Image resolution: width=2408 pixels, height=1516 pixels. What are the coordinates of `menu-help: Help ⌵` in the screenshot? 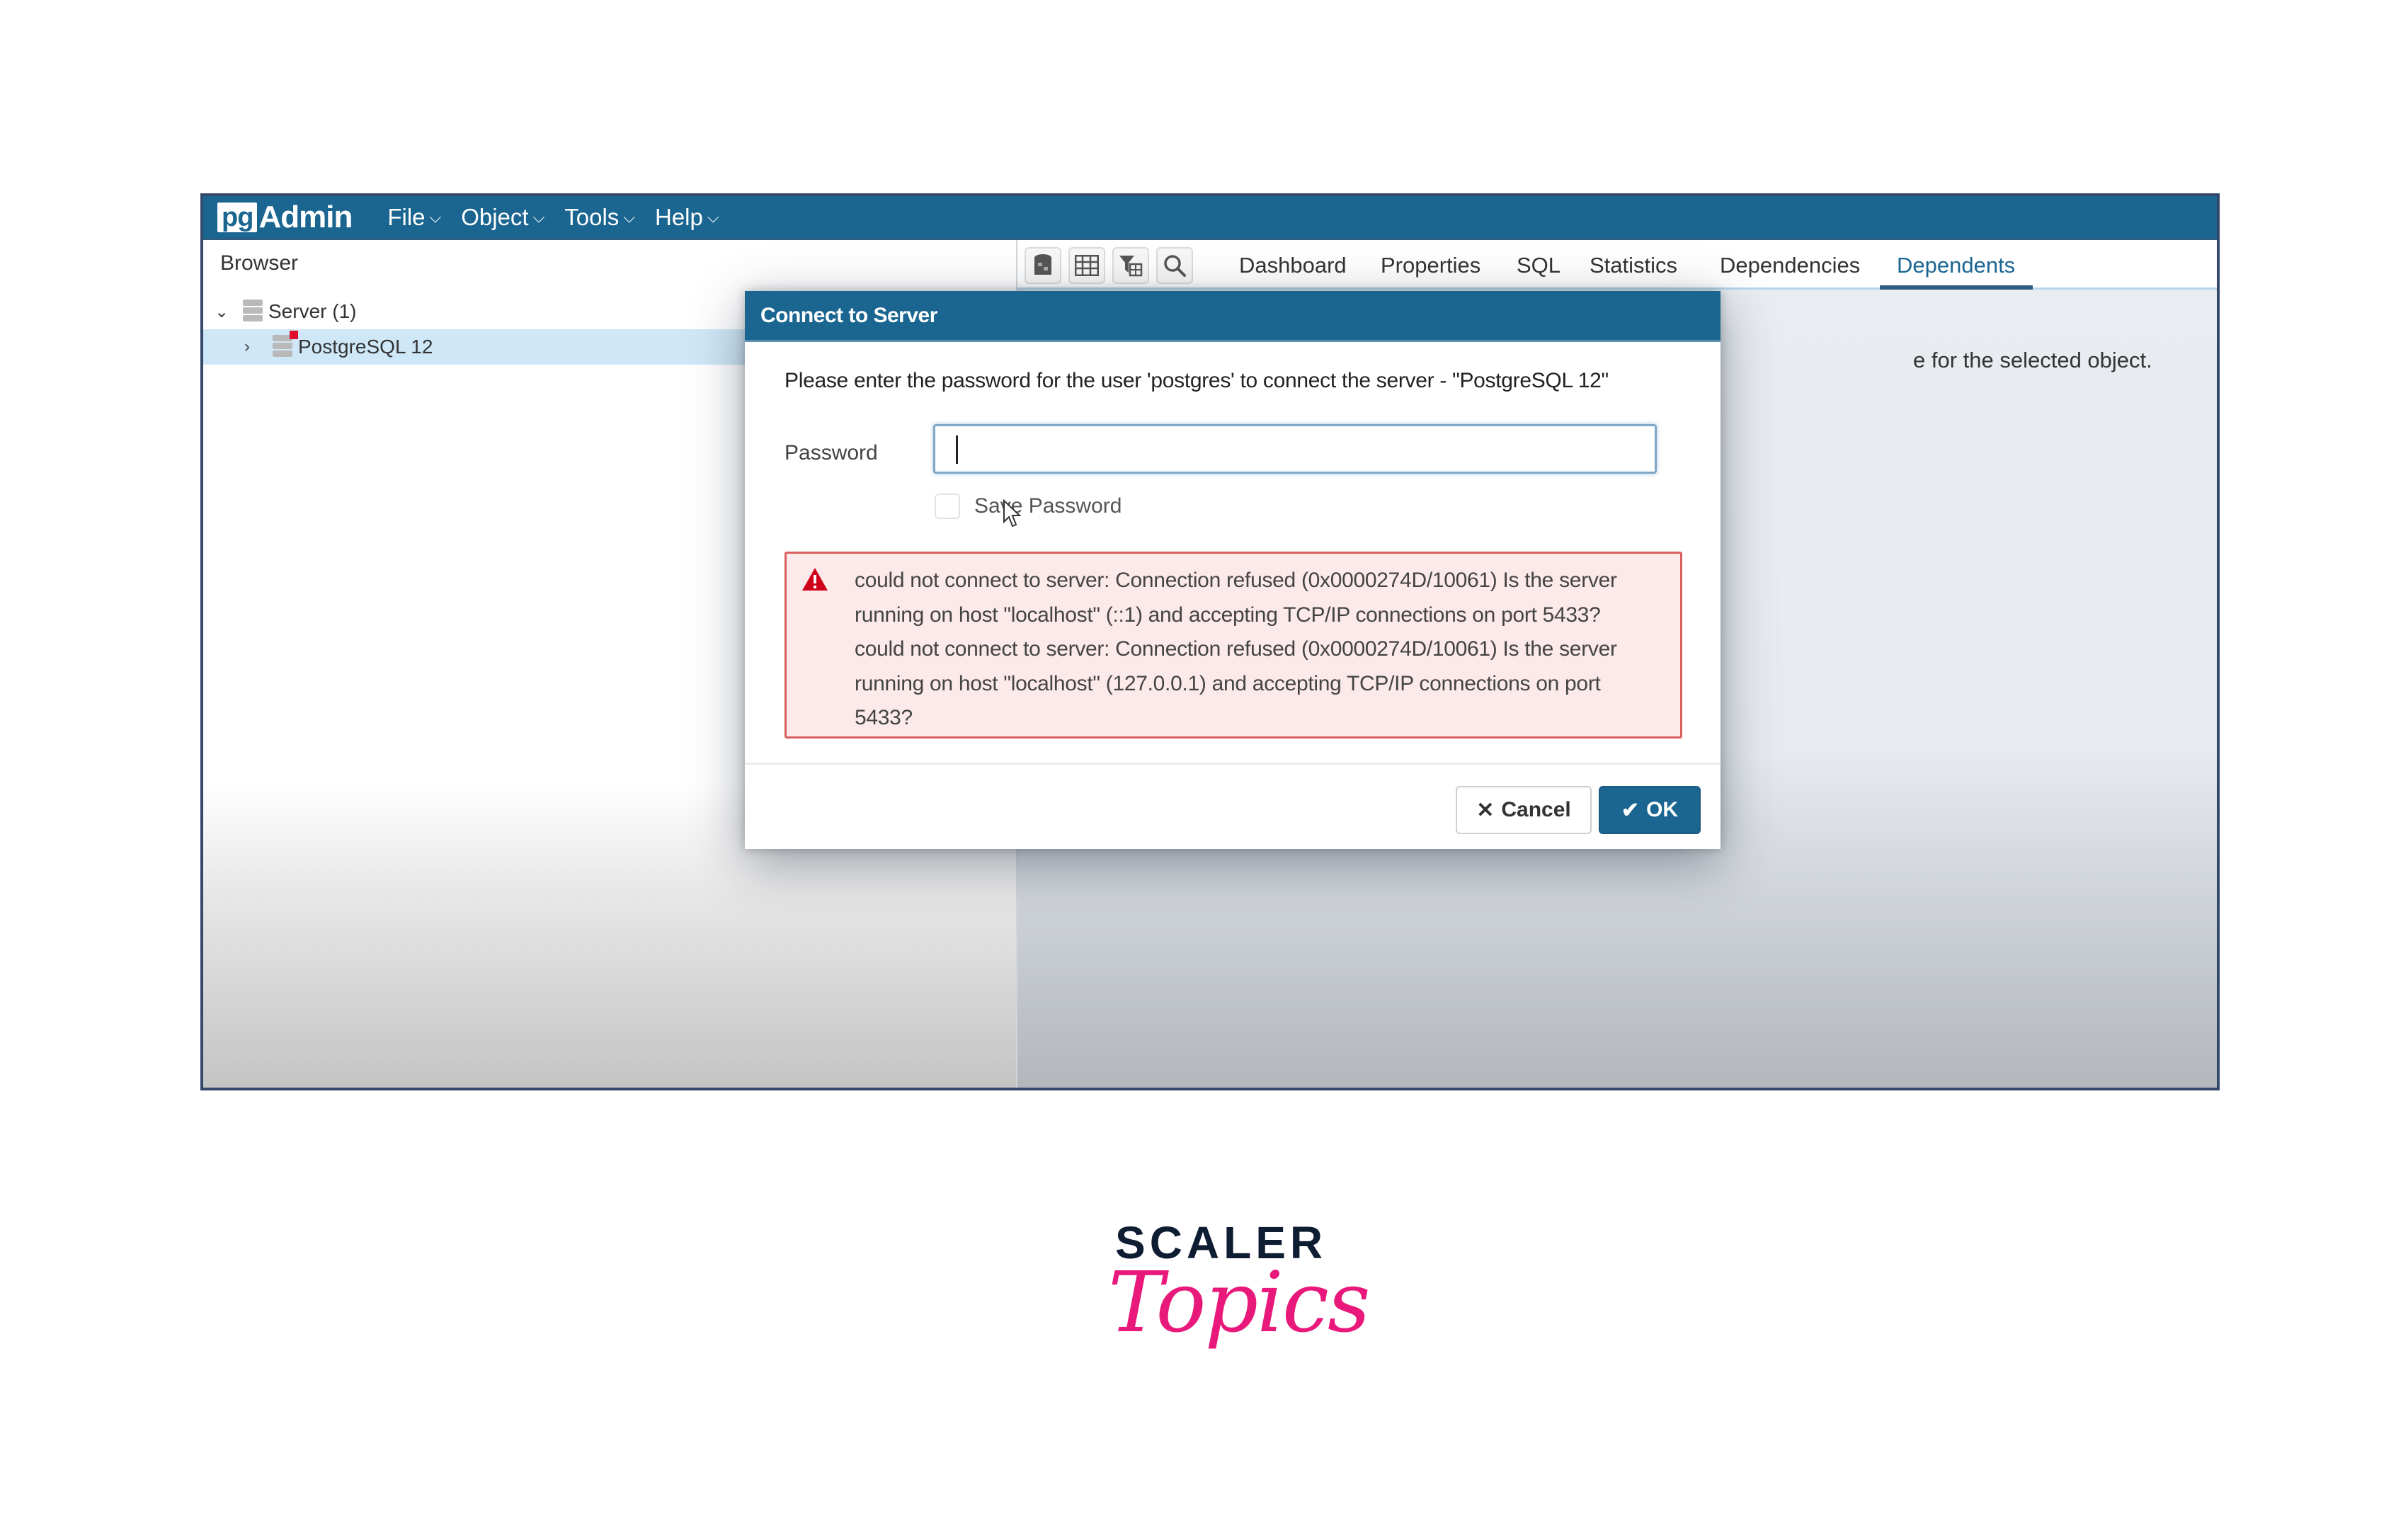 It's located at (687, 217).